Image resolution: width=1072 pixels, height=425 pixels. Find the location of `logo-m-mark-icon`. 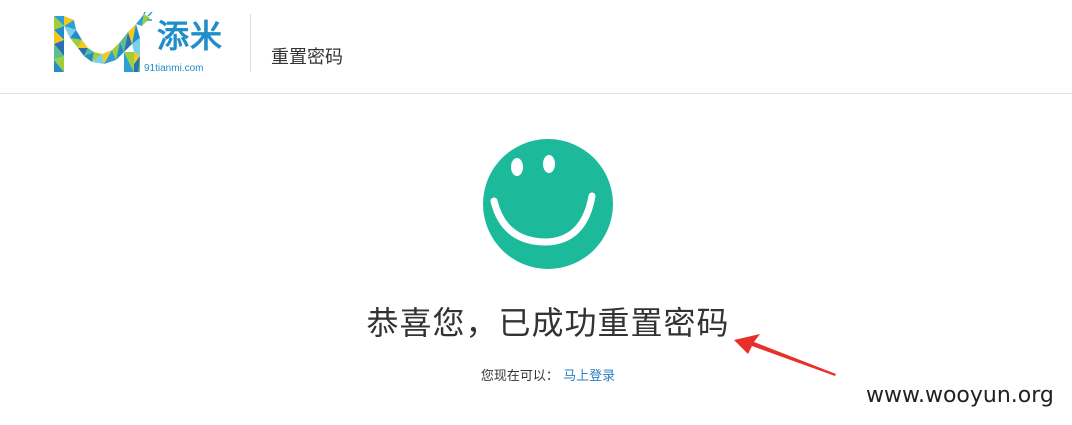

logo-m-mark-icon is located at coordinates (103, 42).